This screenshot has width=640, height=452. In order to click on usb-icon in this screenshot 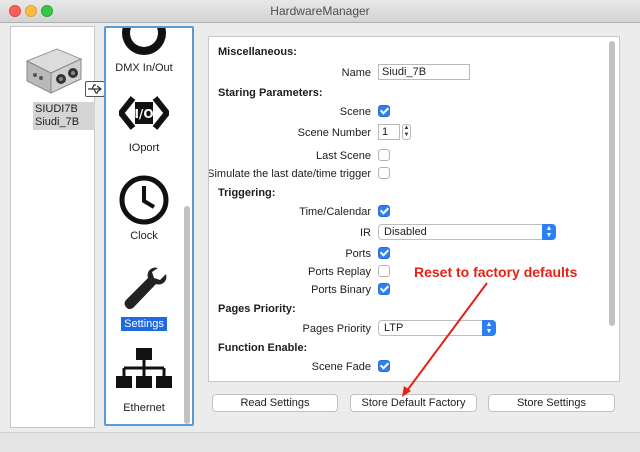, I will do `click(95, 89)`.